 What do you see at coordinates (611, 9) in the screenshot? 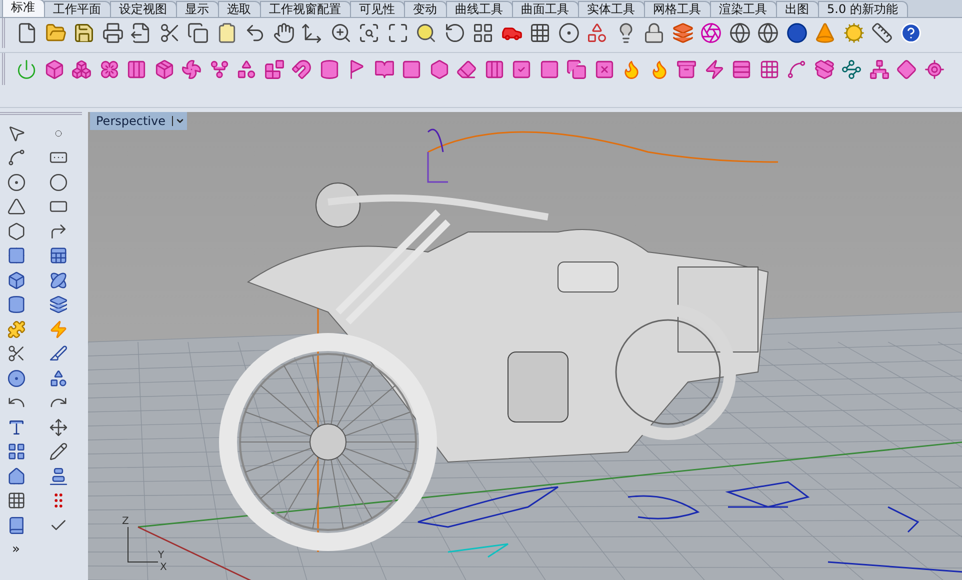
I see `toolbar-tab: 实体工具` at bounding box center [611, 9].